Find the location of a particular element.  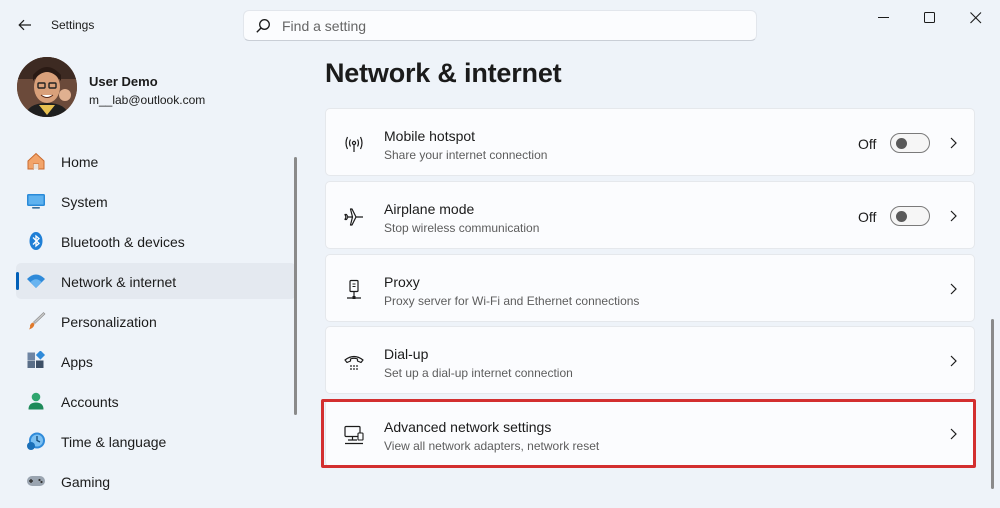

proxy-icon is located at coordinates (354, 289).